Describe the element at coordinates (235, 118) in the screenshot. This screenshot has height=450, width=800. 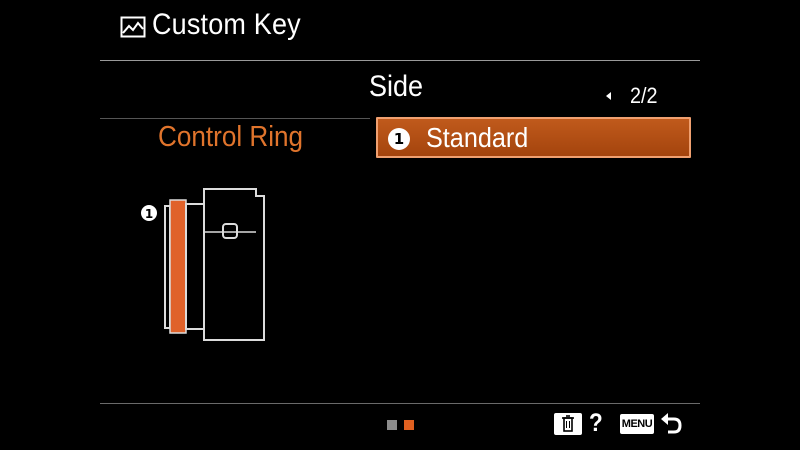
I see `row-divider` at that location.